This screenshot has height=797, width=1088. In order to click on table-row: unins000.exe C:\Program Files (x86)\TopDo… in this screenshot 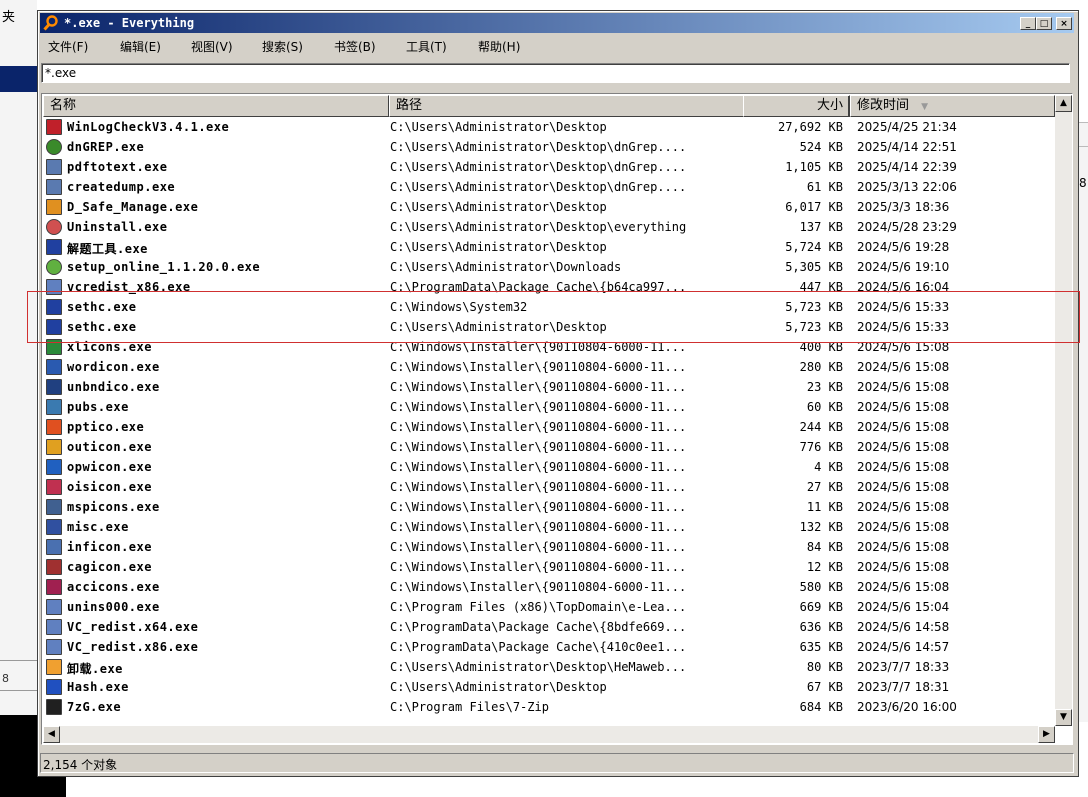, I will do `click(549, 607)`.